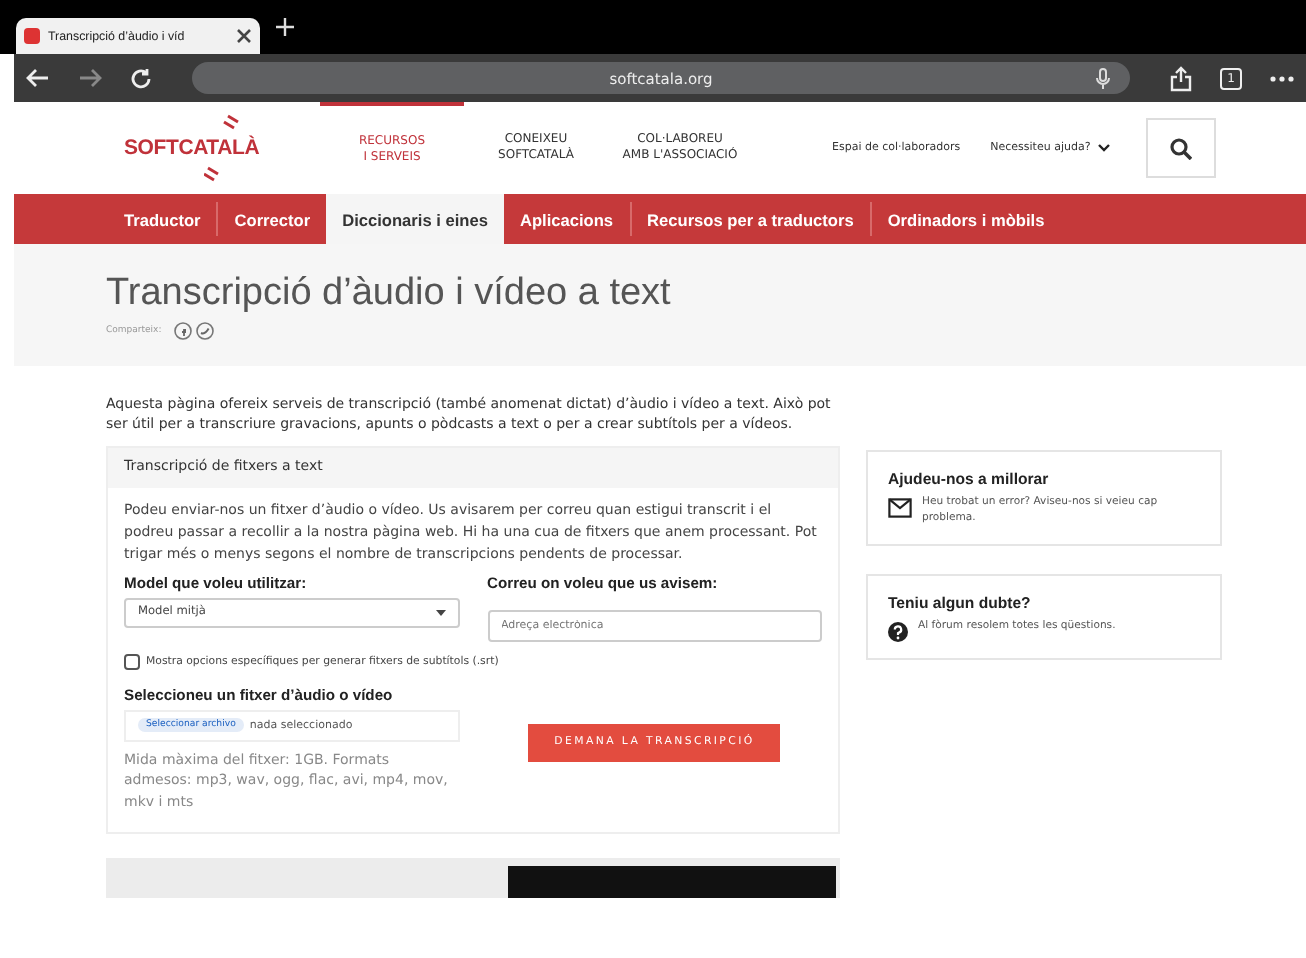 This screenshot has width=1306, height=958. What do you see at coordinates (32, 36) in the screenshot?
I see `favicon-icon` at bounding box center [32, 36].